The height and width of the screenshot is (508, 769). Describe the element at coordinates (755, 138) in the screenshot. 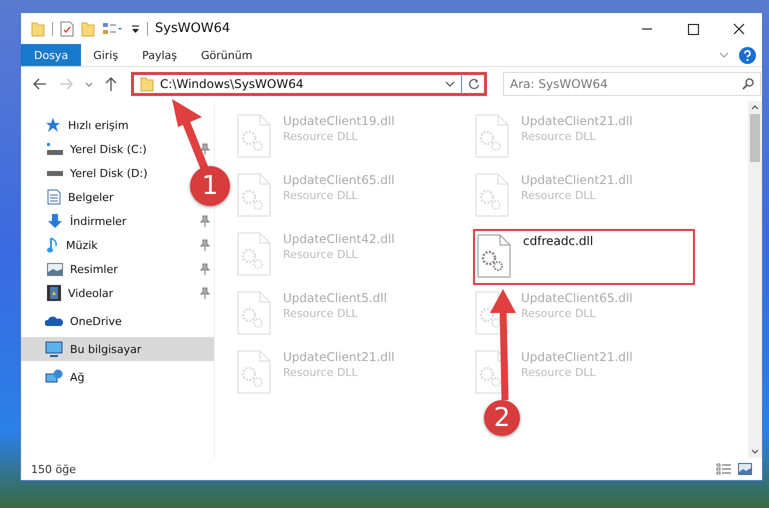

I see `scrollbar-thumb` at that location.